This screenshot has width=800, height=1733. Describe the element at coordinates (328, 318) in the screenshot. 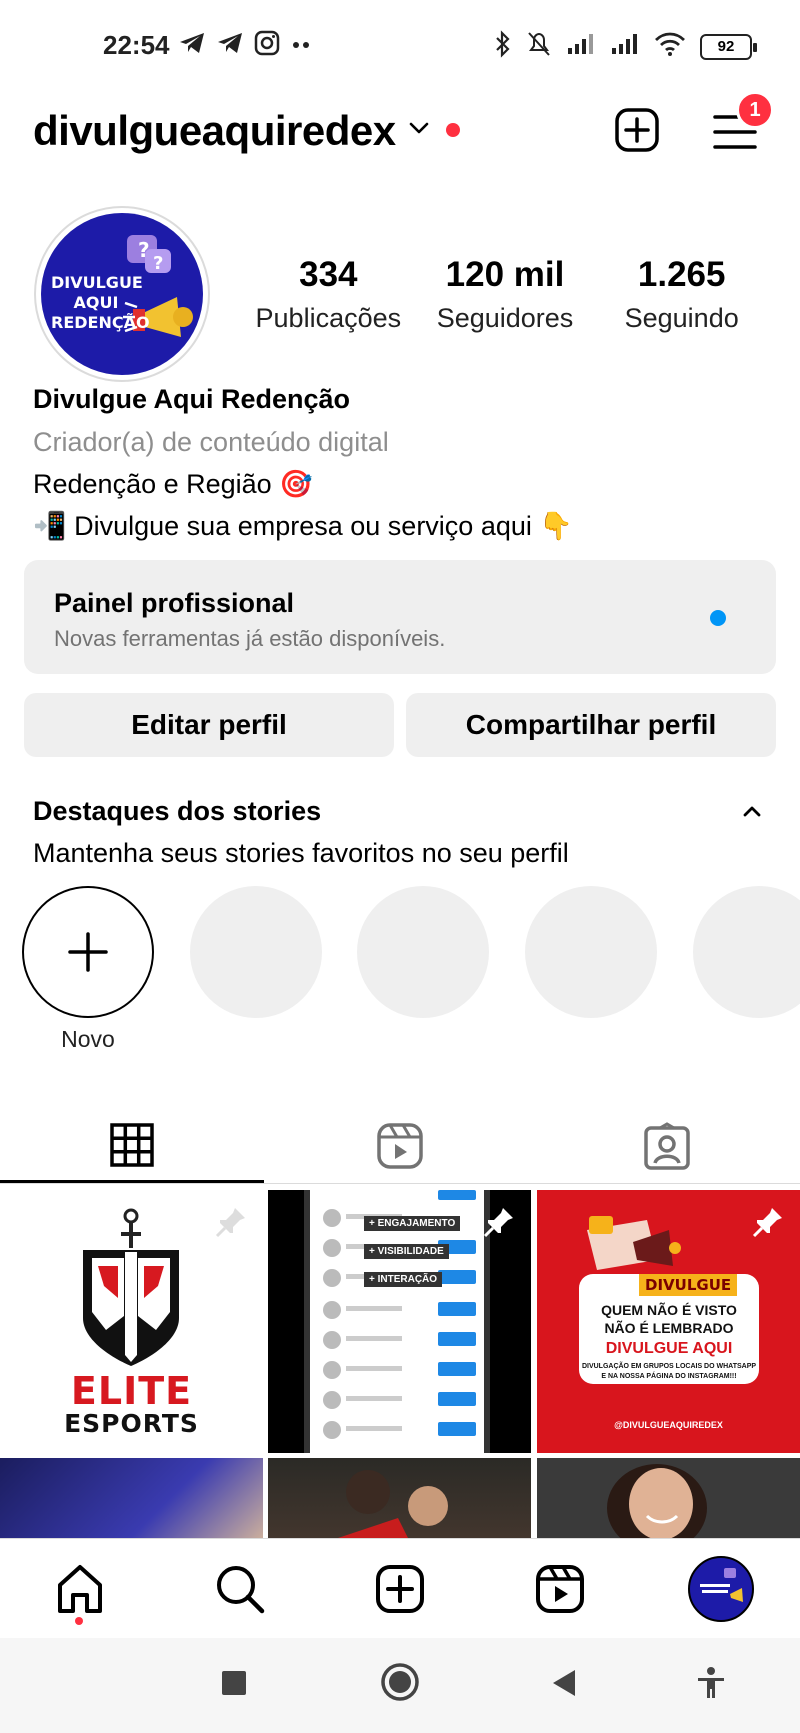

I see `stat-label: Publicações` at that location.